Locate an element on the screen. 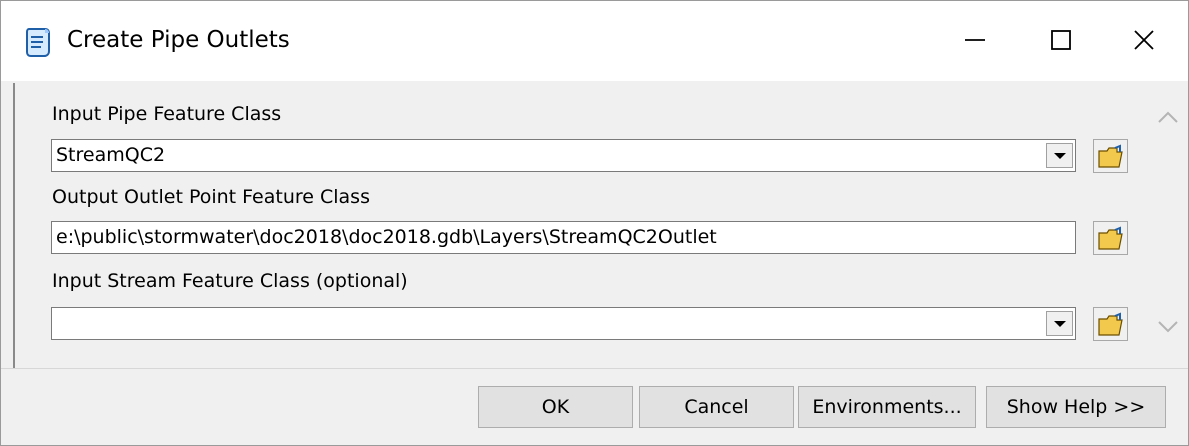 This screenshot has height=446, width=1189. input-pipe-browse-button is located at coordinates (1110, 156).